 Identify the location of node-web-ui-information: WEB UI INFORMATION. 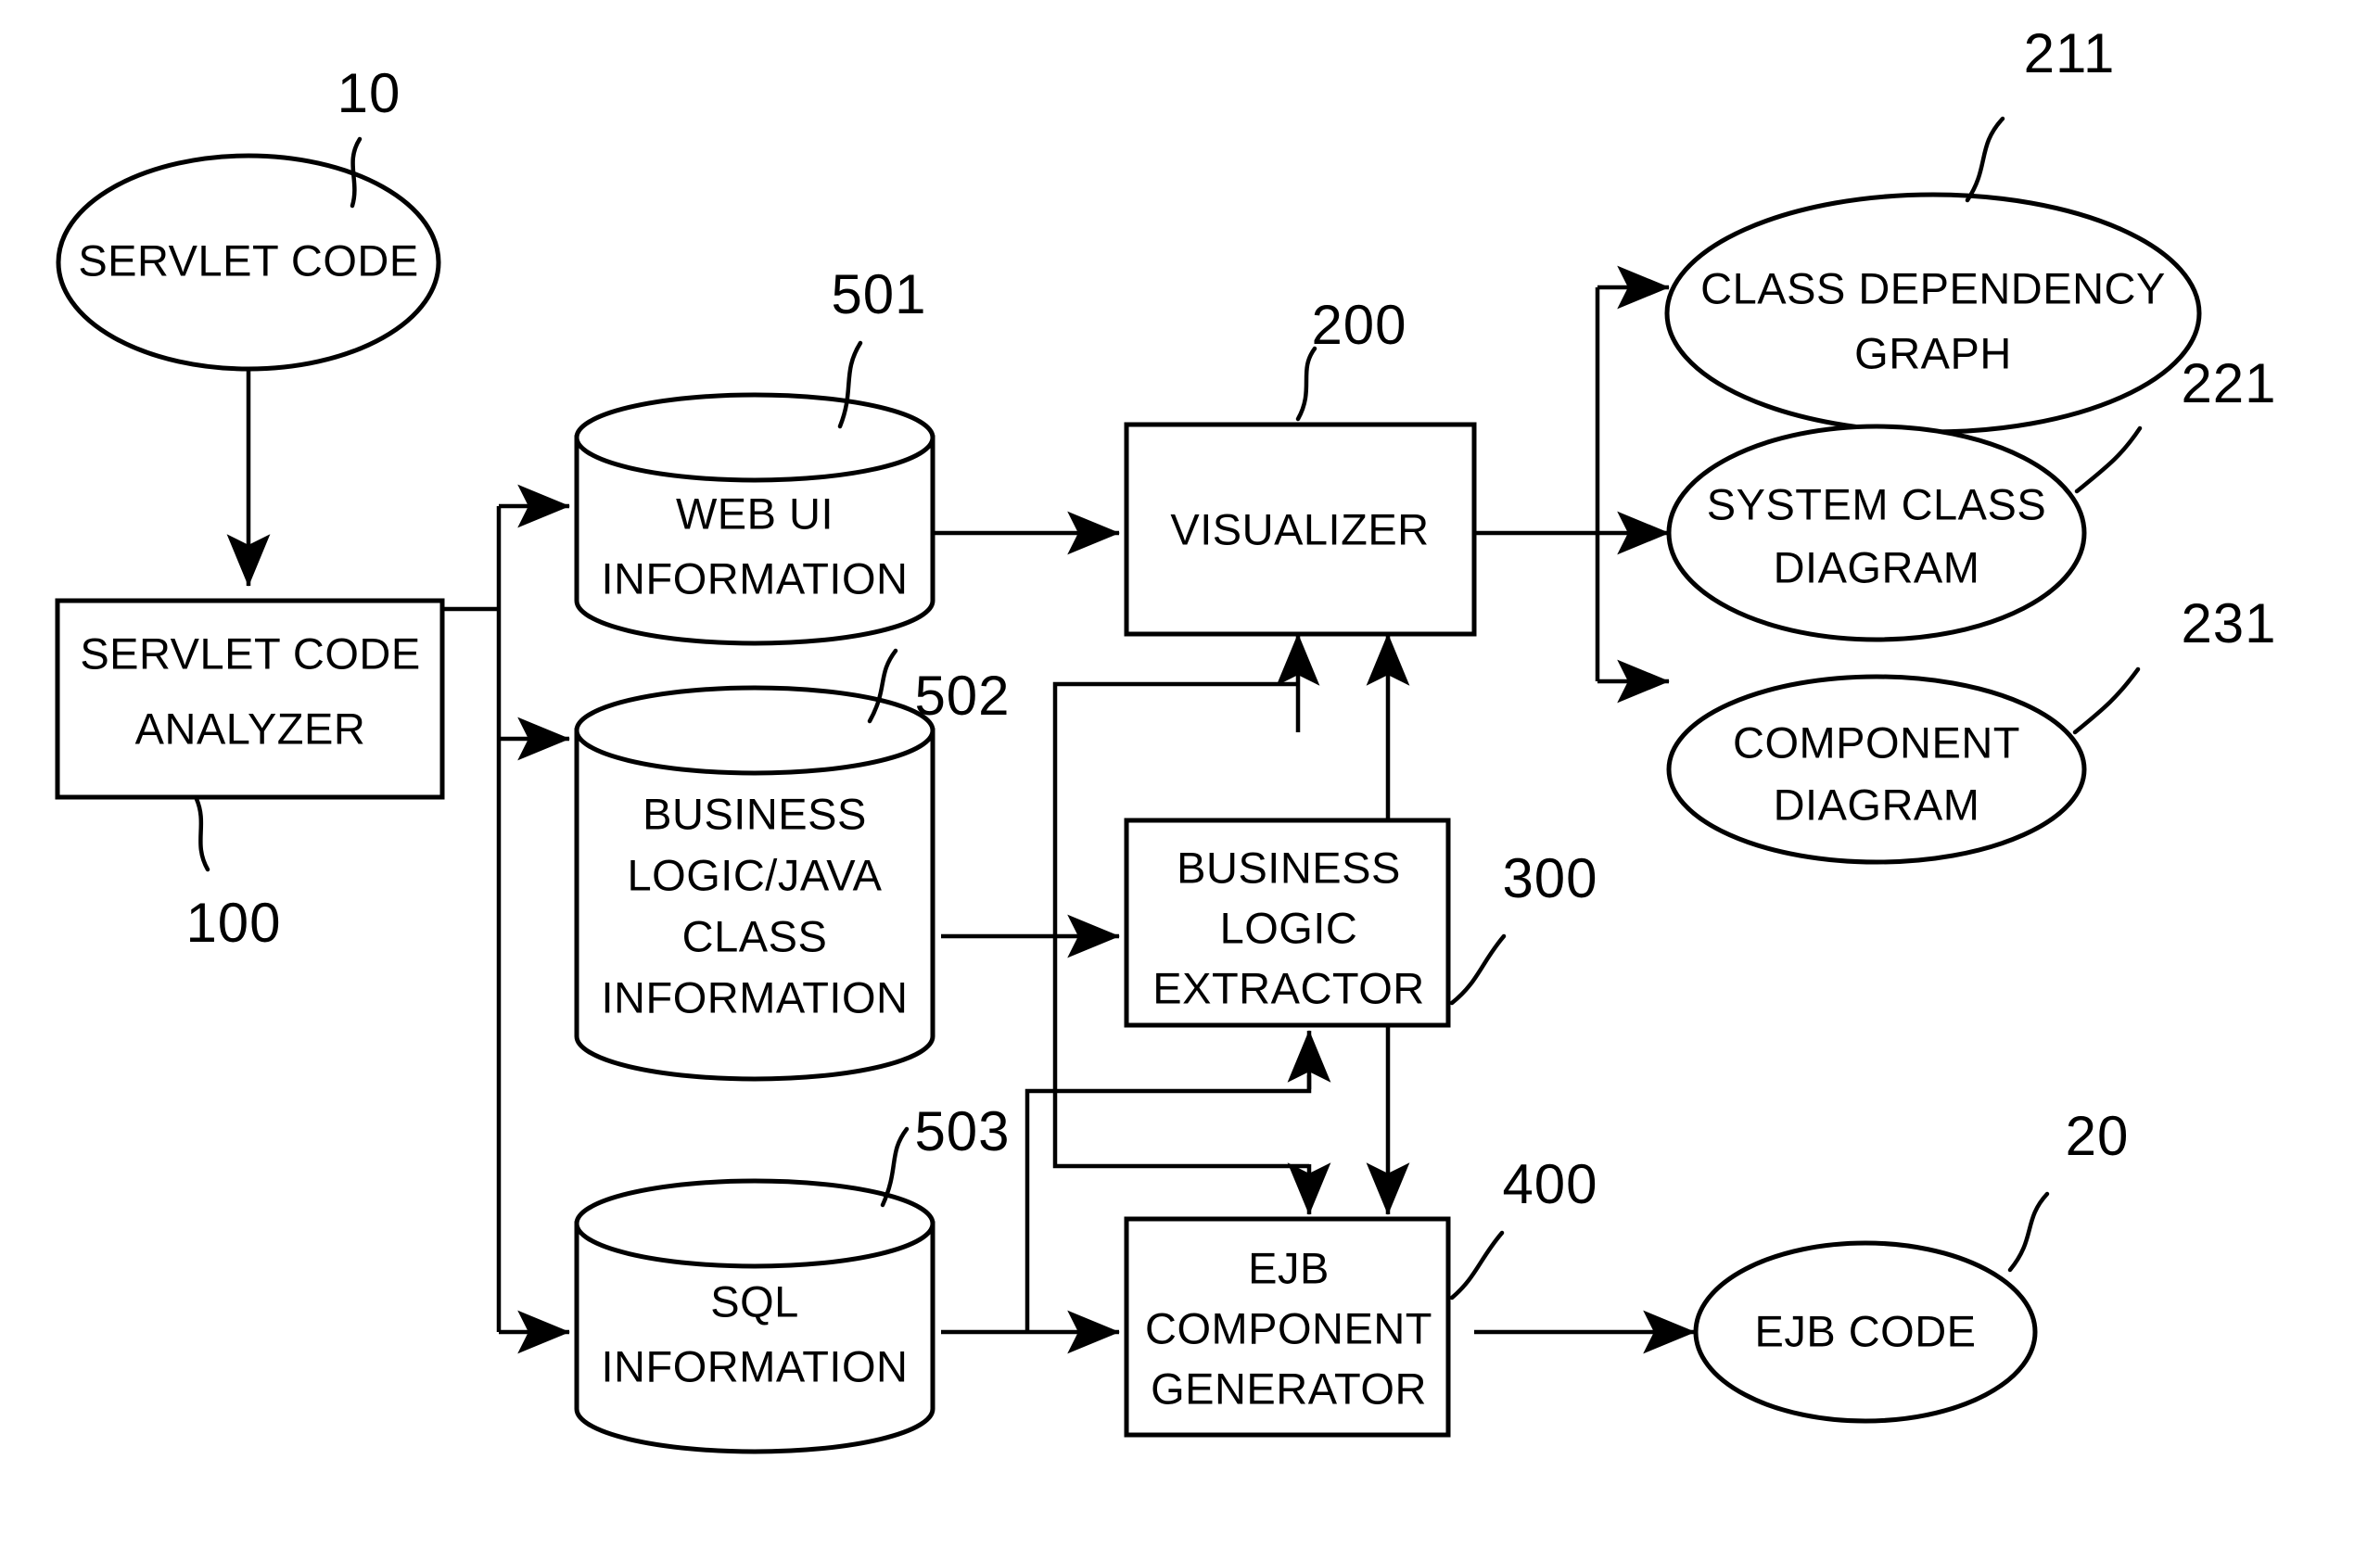
(754, 519).